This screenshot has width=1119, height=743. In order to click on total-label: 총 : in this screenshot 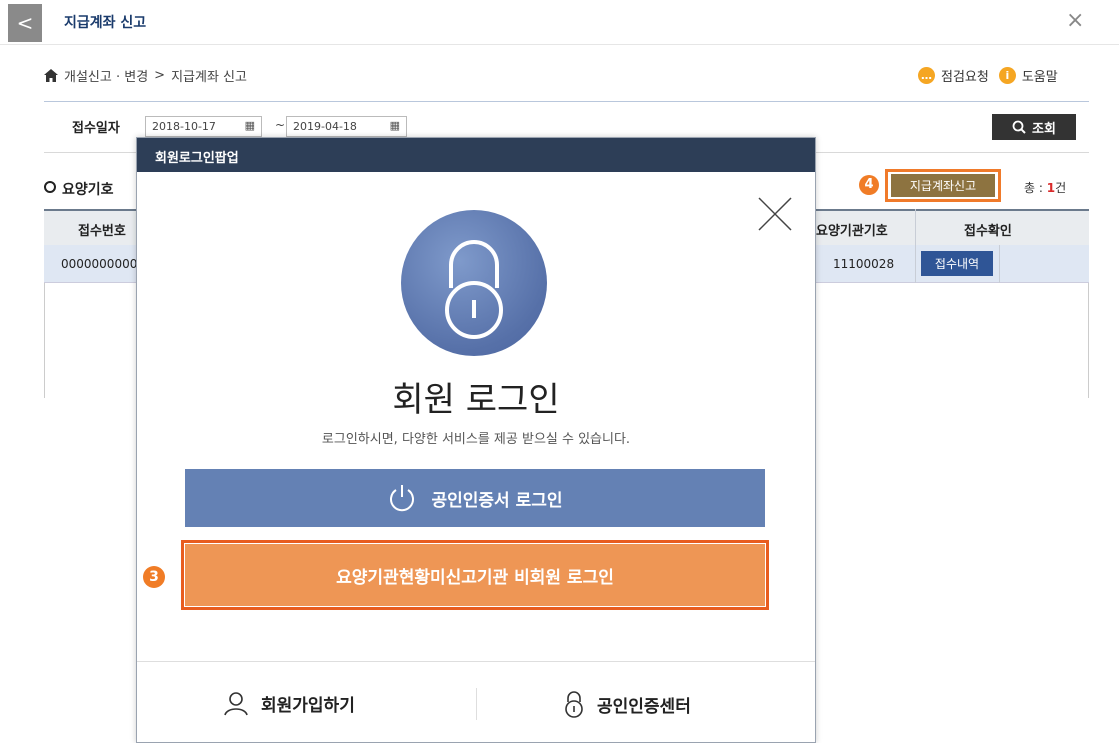, I will do `click(1033, 188)`.